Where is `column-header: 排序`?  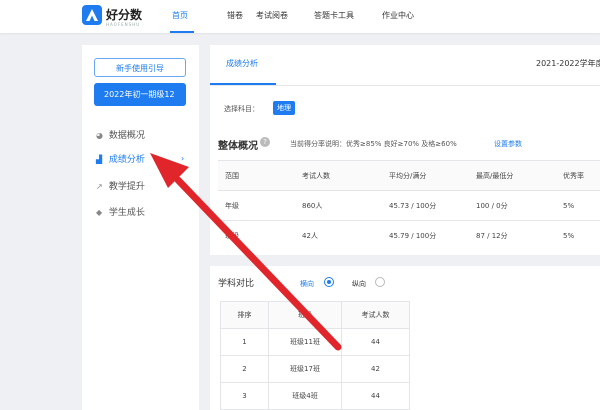
column-header: 排序 is located at coordinates (244, 315).